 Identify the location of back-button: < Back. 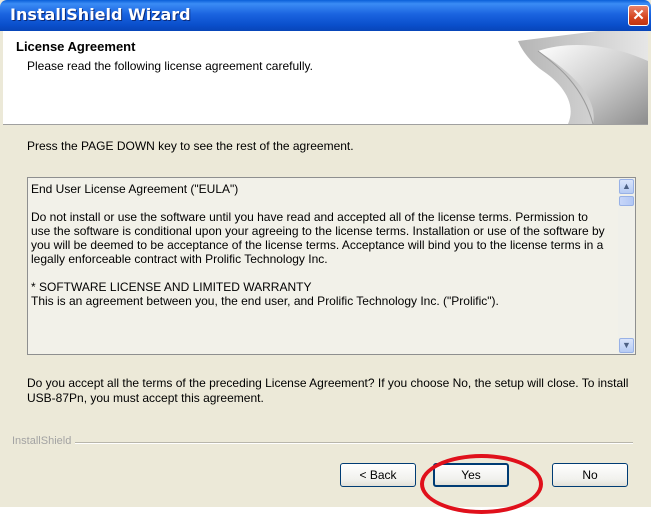
(378, 475).